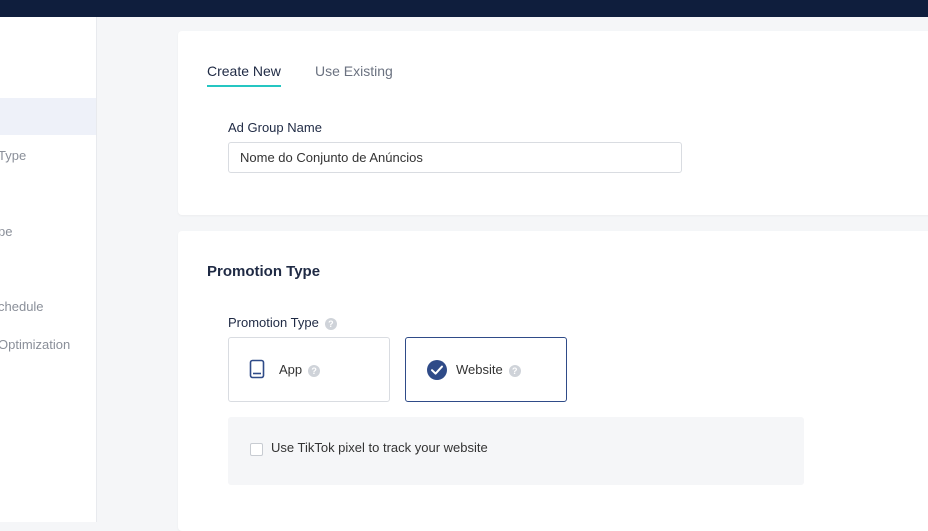 The image size is (928, 531). What do you see at coordinates (264, 271) in the screenshot?
I see `section-title: Promotion Type` at bounding box center [264, 271].